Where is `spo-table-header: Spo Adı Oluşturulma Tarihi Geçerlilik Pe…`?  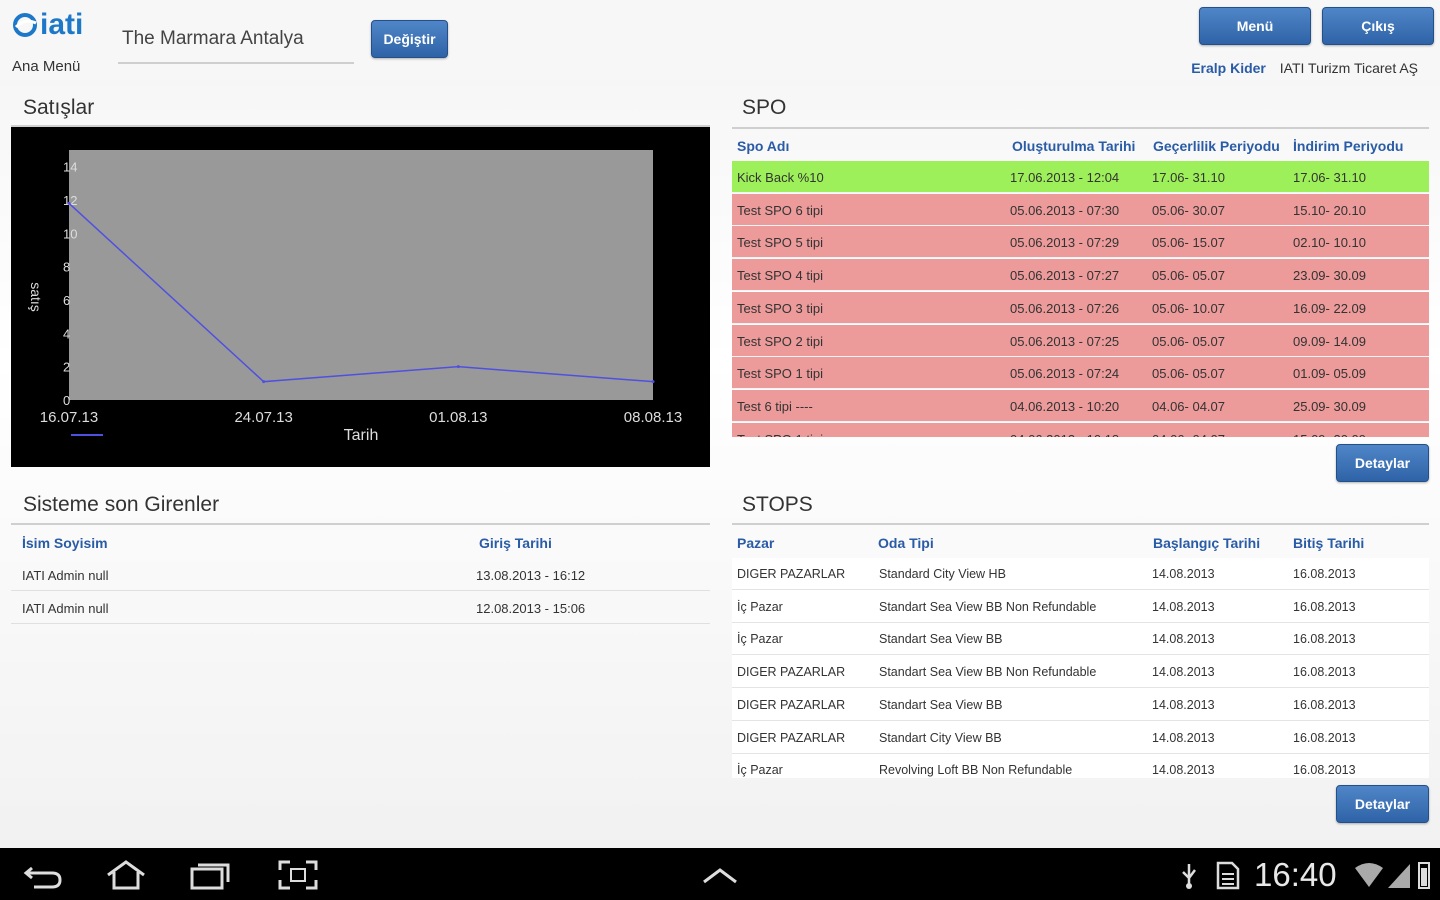 spo-table-header: Spo Adı Oluşturulma Tarihi Geçerlilik Pe… is located at coordinates (1080, 146).